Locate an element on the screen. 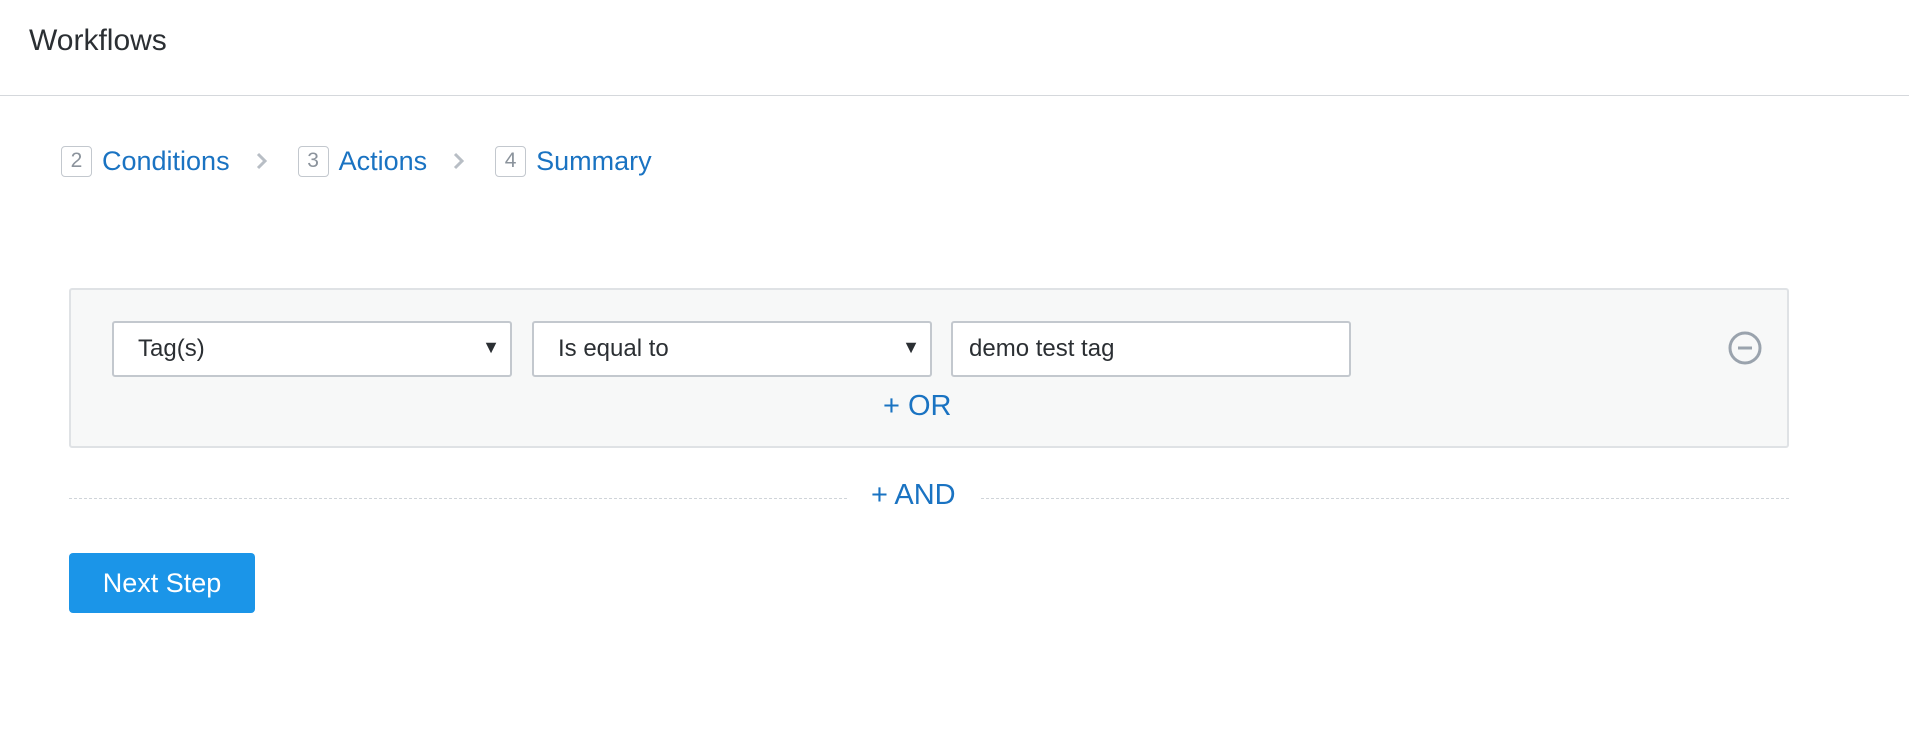  step-label: Actions is located at coordinates (383, 160).